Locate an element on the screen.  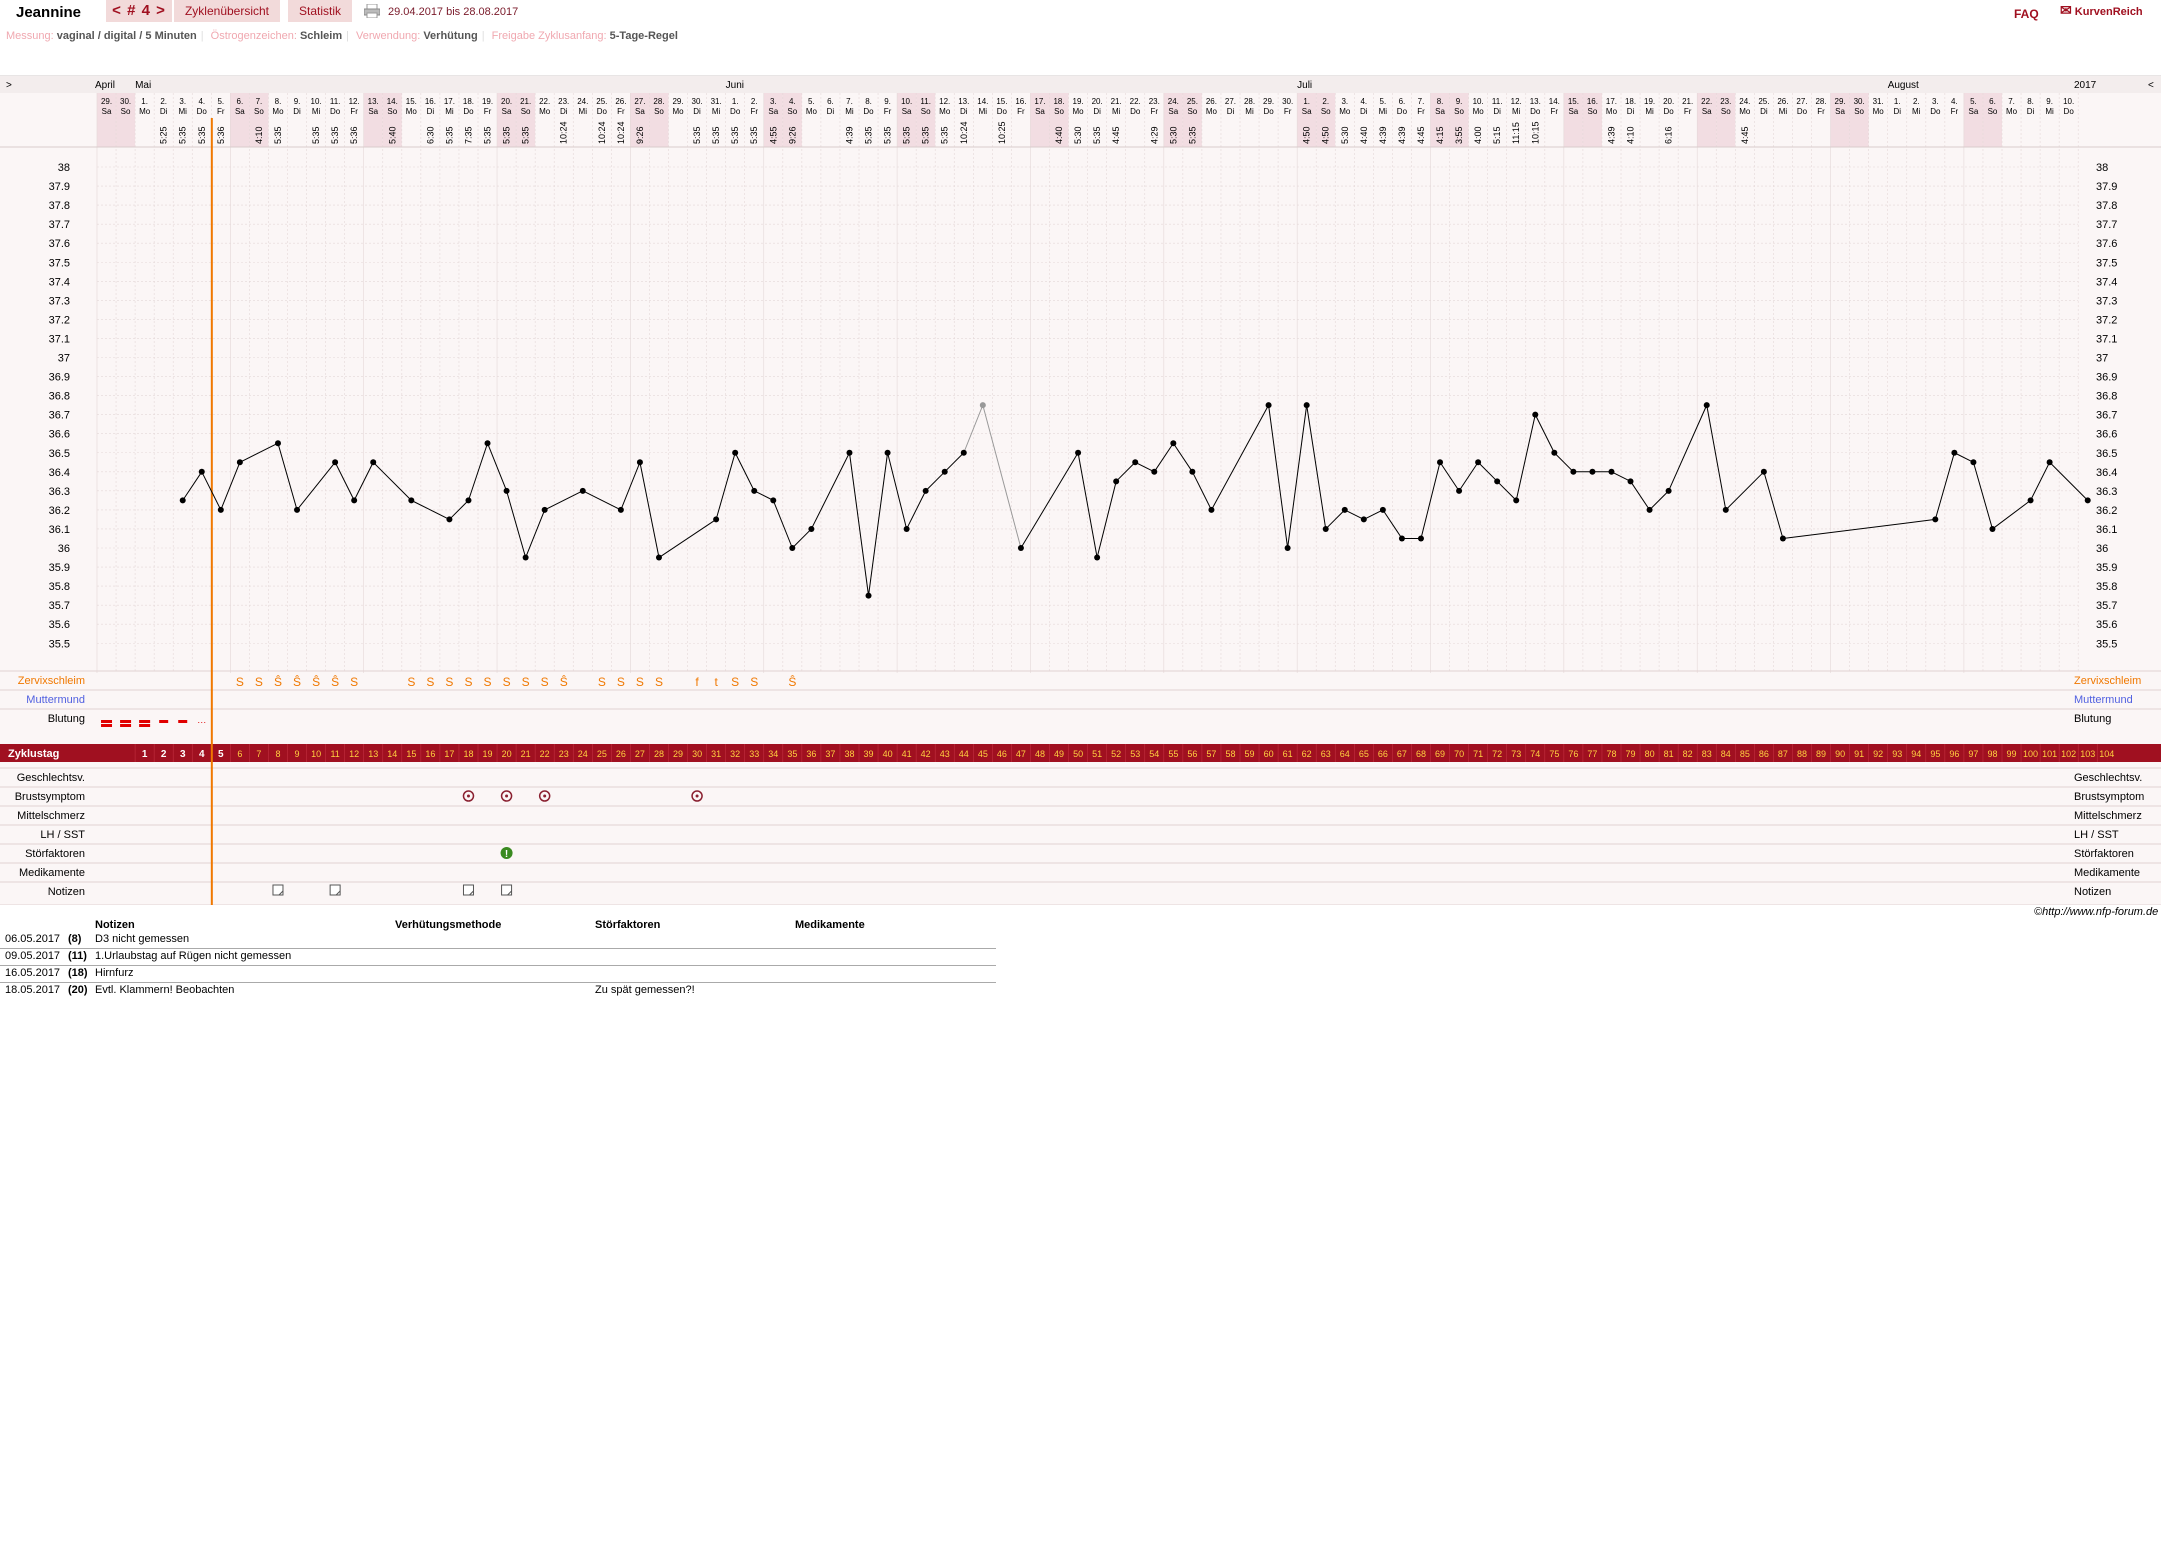
tab-cycle-overview: Zyklenübersicht is located at coordinates (227, 11).